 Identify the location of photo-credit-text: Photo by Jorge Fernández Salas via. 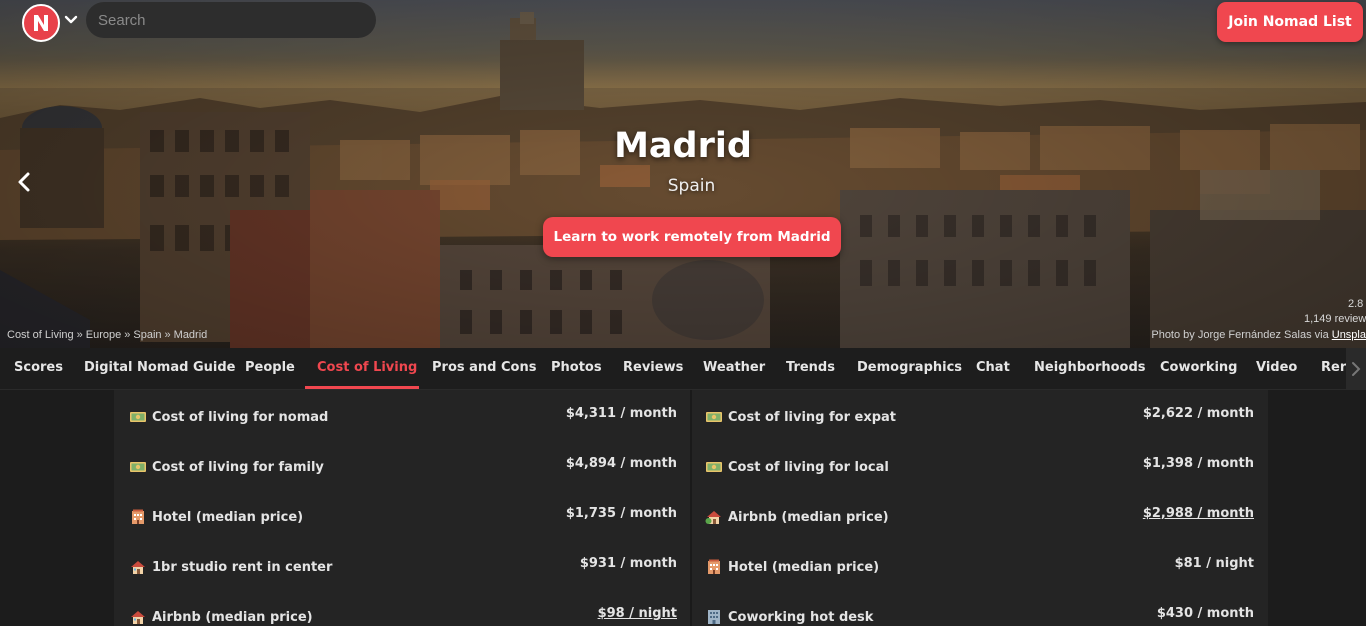
(1241, 335).